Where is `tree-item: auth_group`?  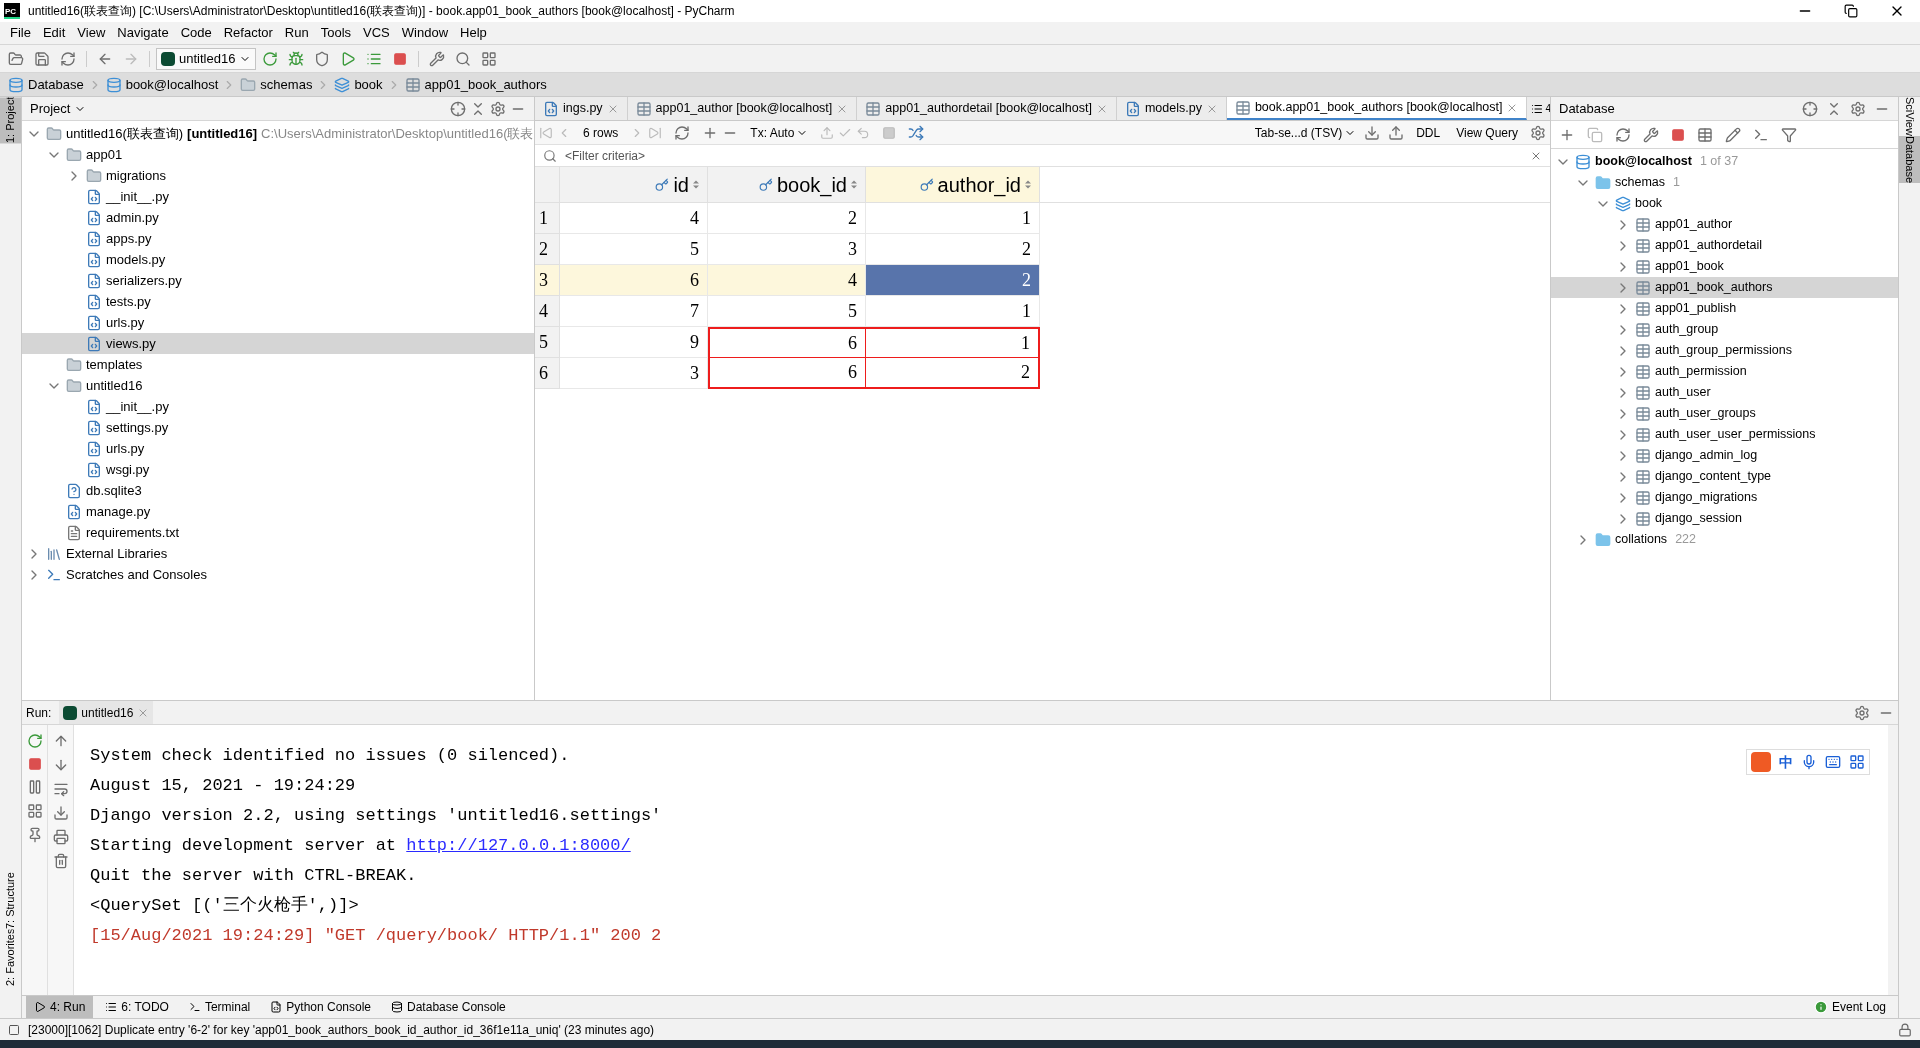 tree-item: auth_group is located at coordinates (1724, 329).